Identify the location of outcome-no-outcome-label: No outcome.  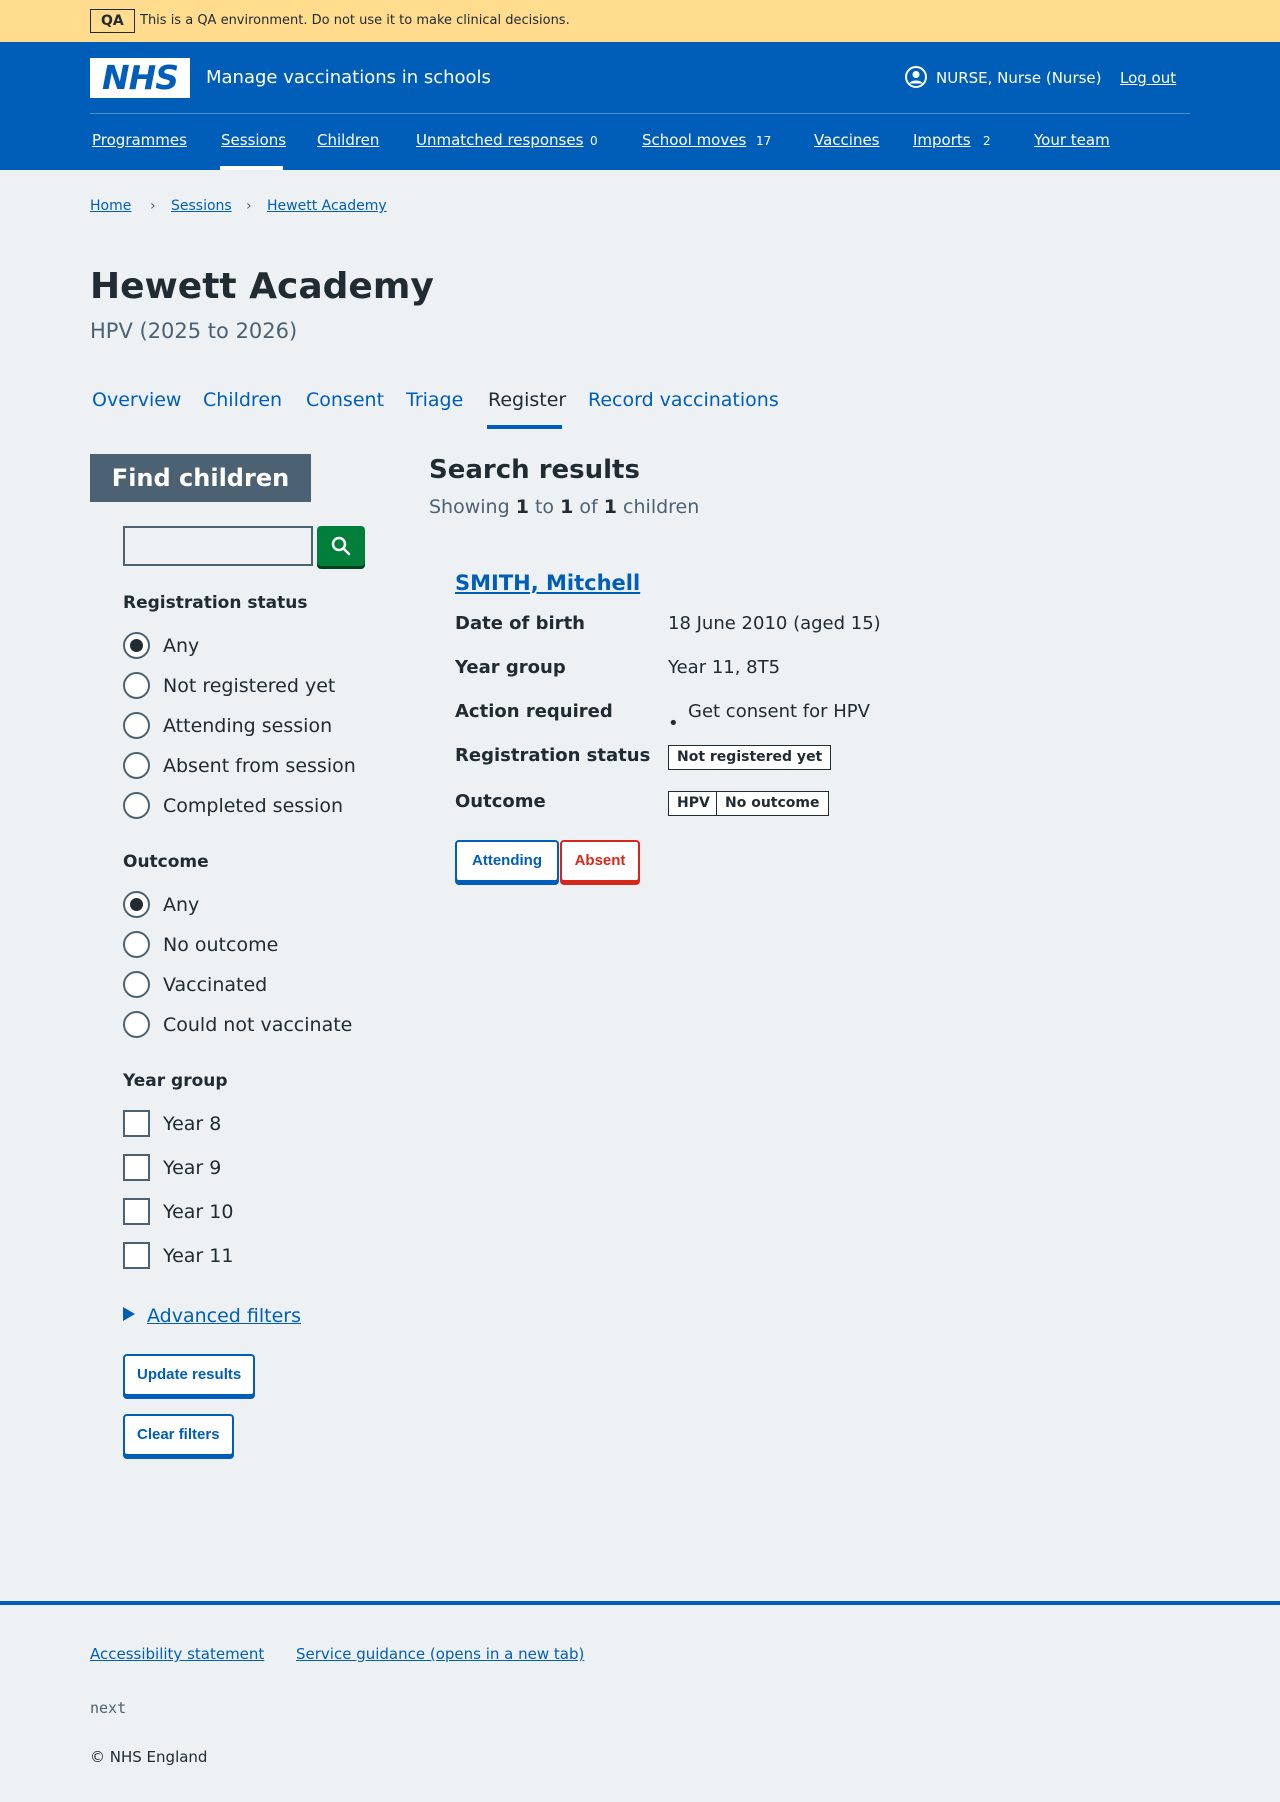
(220, 945).